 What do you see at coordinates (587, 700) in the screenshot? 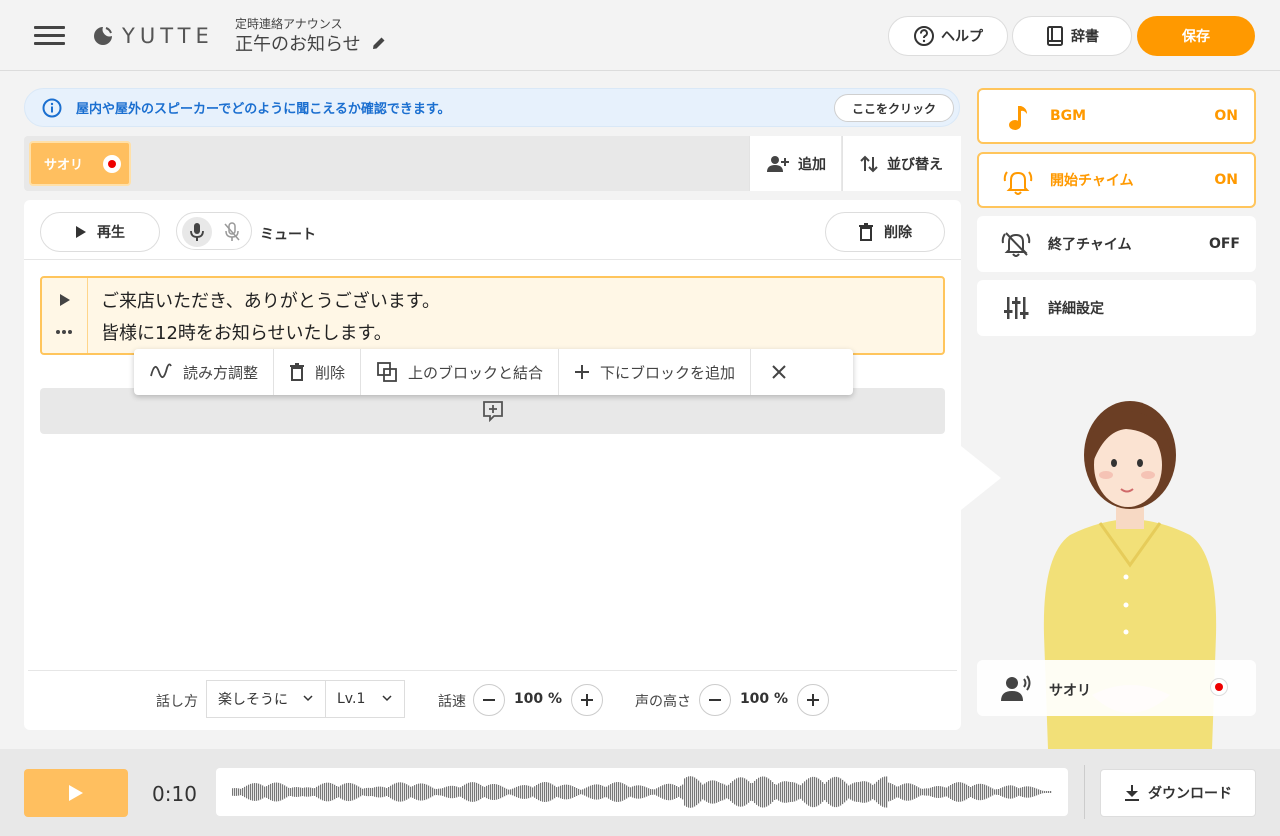
I see `speed-increase-button` at bounding box center [587, 700].